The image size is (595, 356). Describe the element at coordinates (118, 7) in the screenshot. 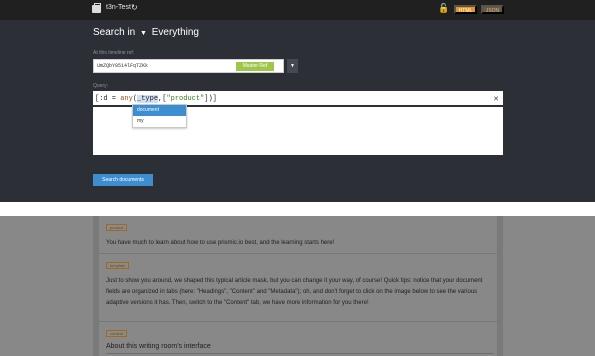

I see `repository-name: t3n-Test` at that location.